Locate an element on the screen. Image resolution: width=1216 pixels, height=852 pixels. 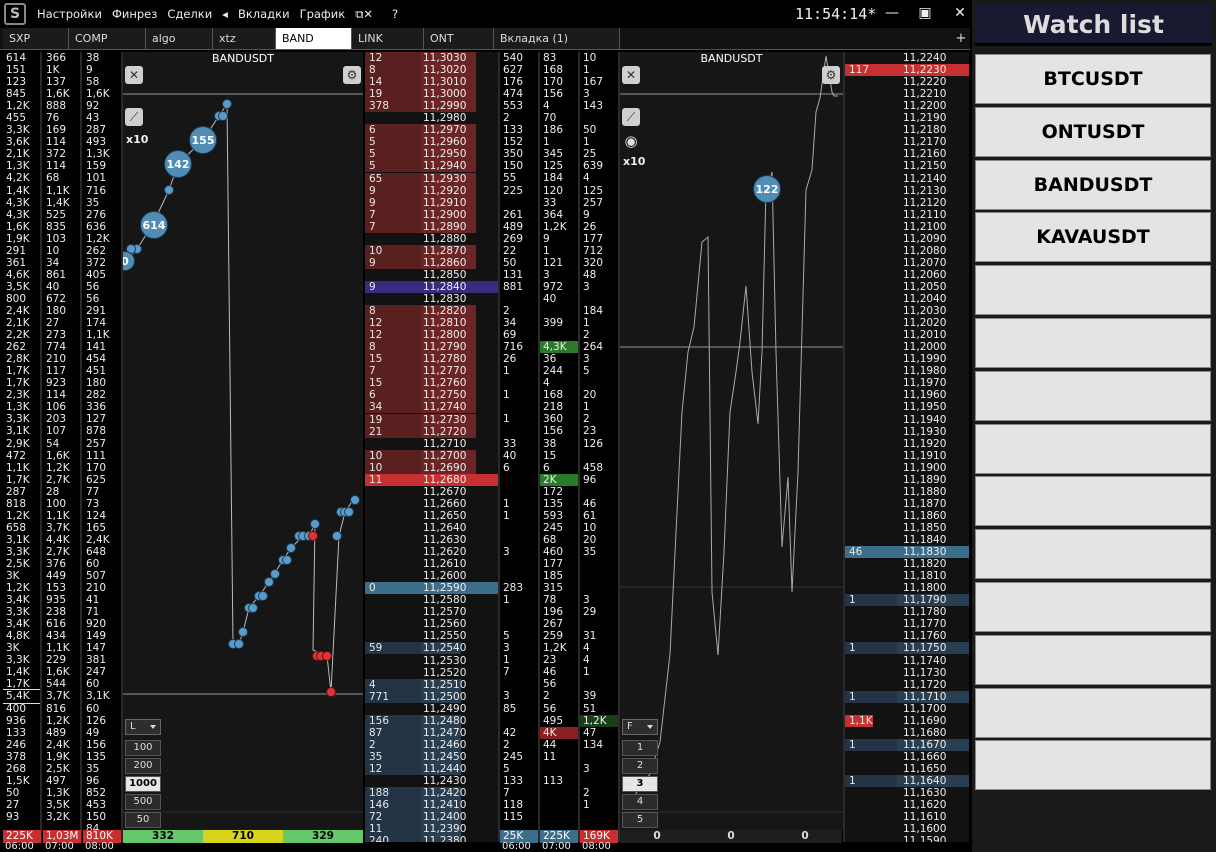
menu-collapse-arrow: ◂ is located at coordinates (225, 14).